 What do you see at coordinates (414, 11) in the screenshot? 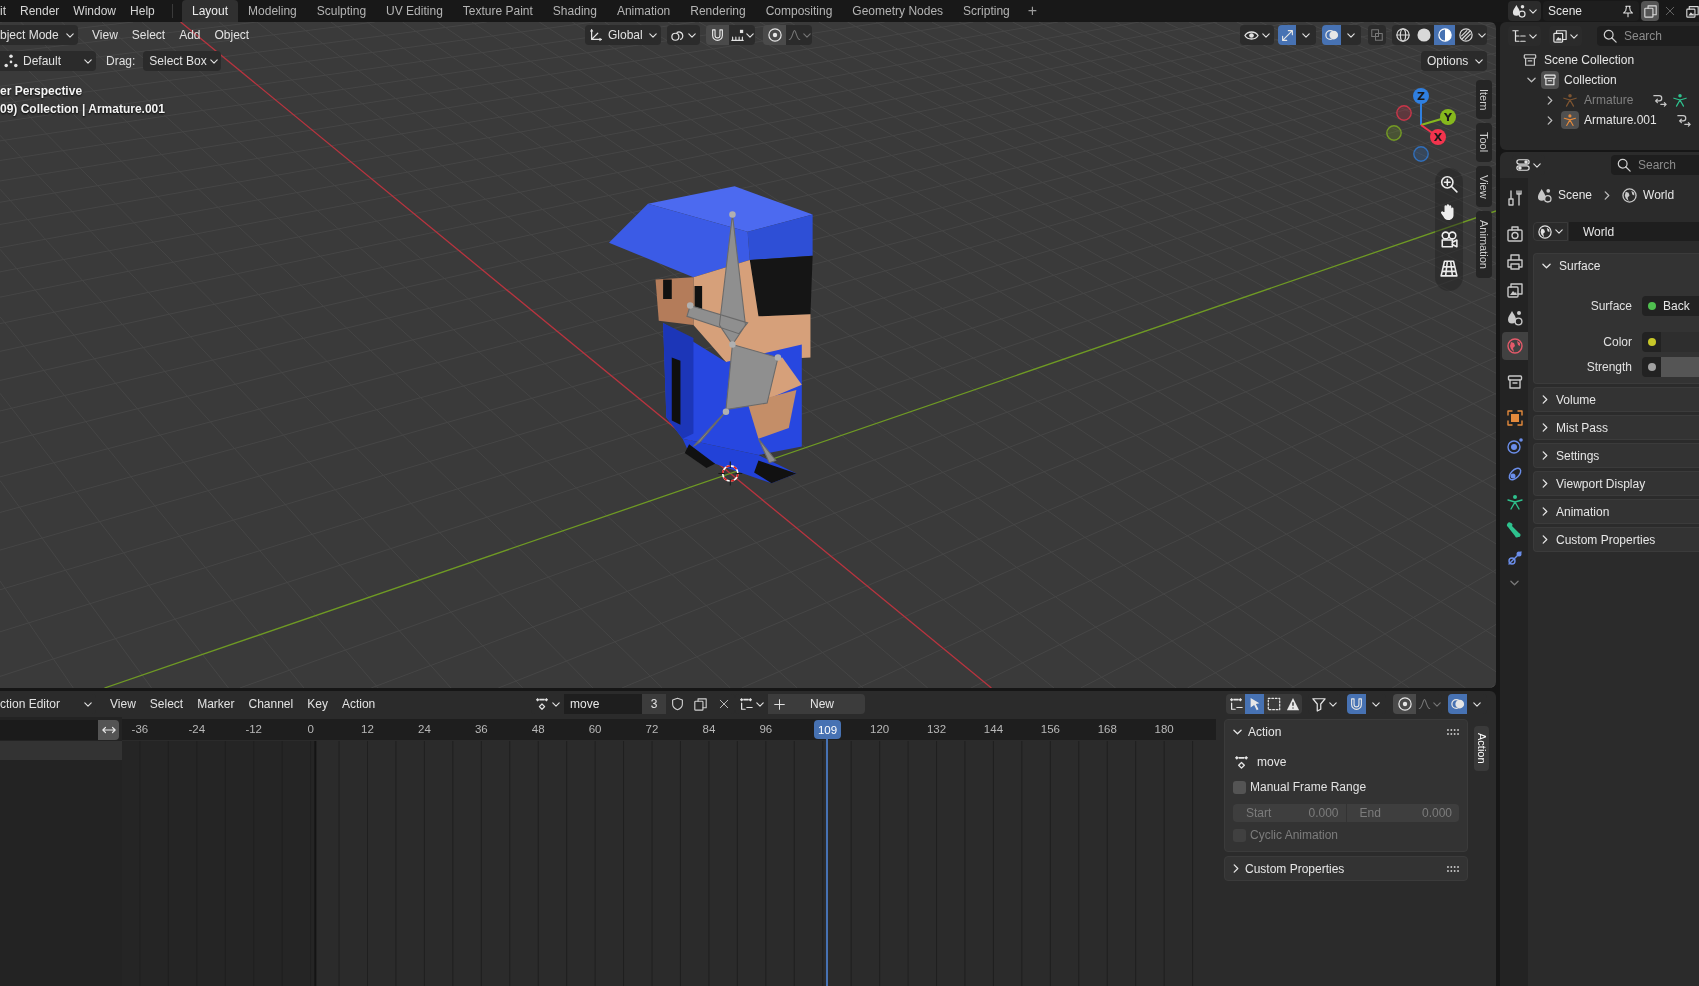
I see `workspace-tab: UV Editing` at bounding box center [414, 11].